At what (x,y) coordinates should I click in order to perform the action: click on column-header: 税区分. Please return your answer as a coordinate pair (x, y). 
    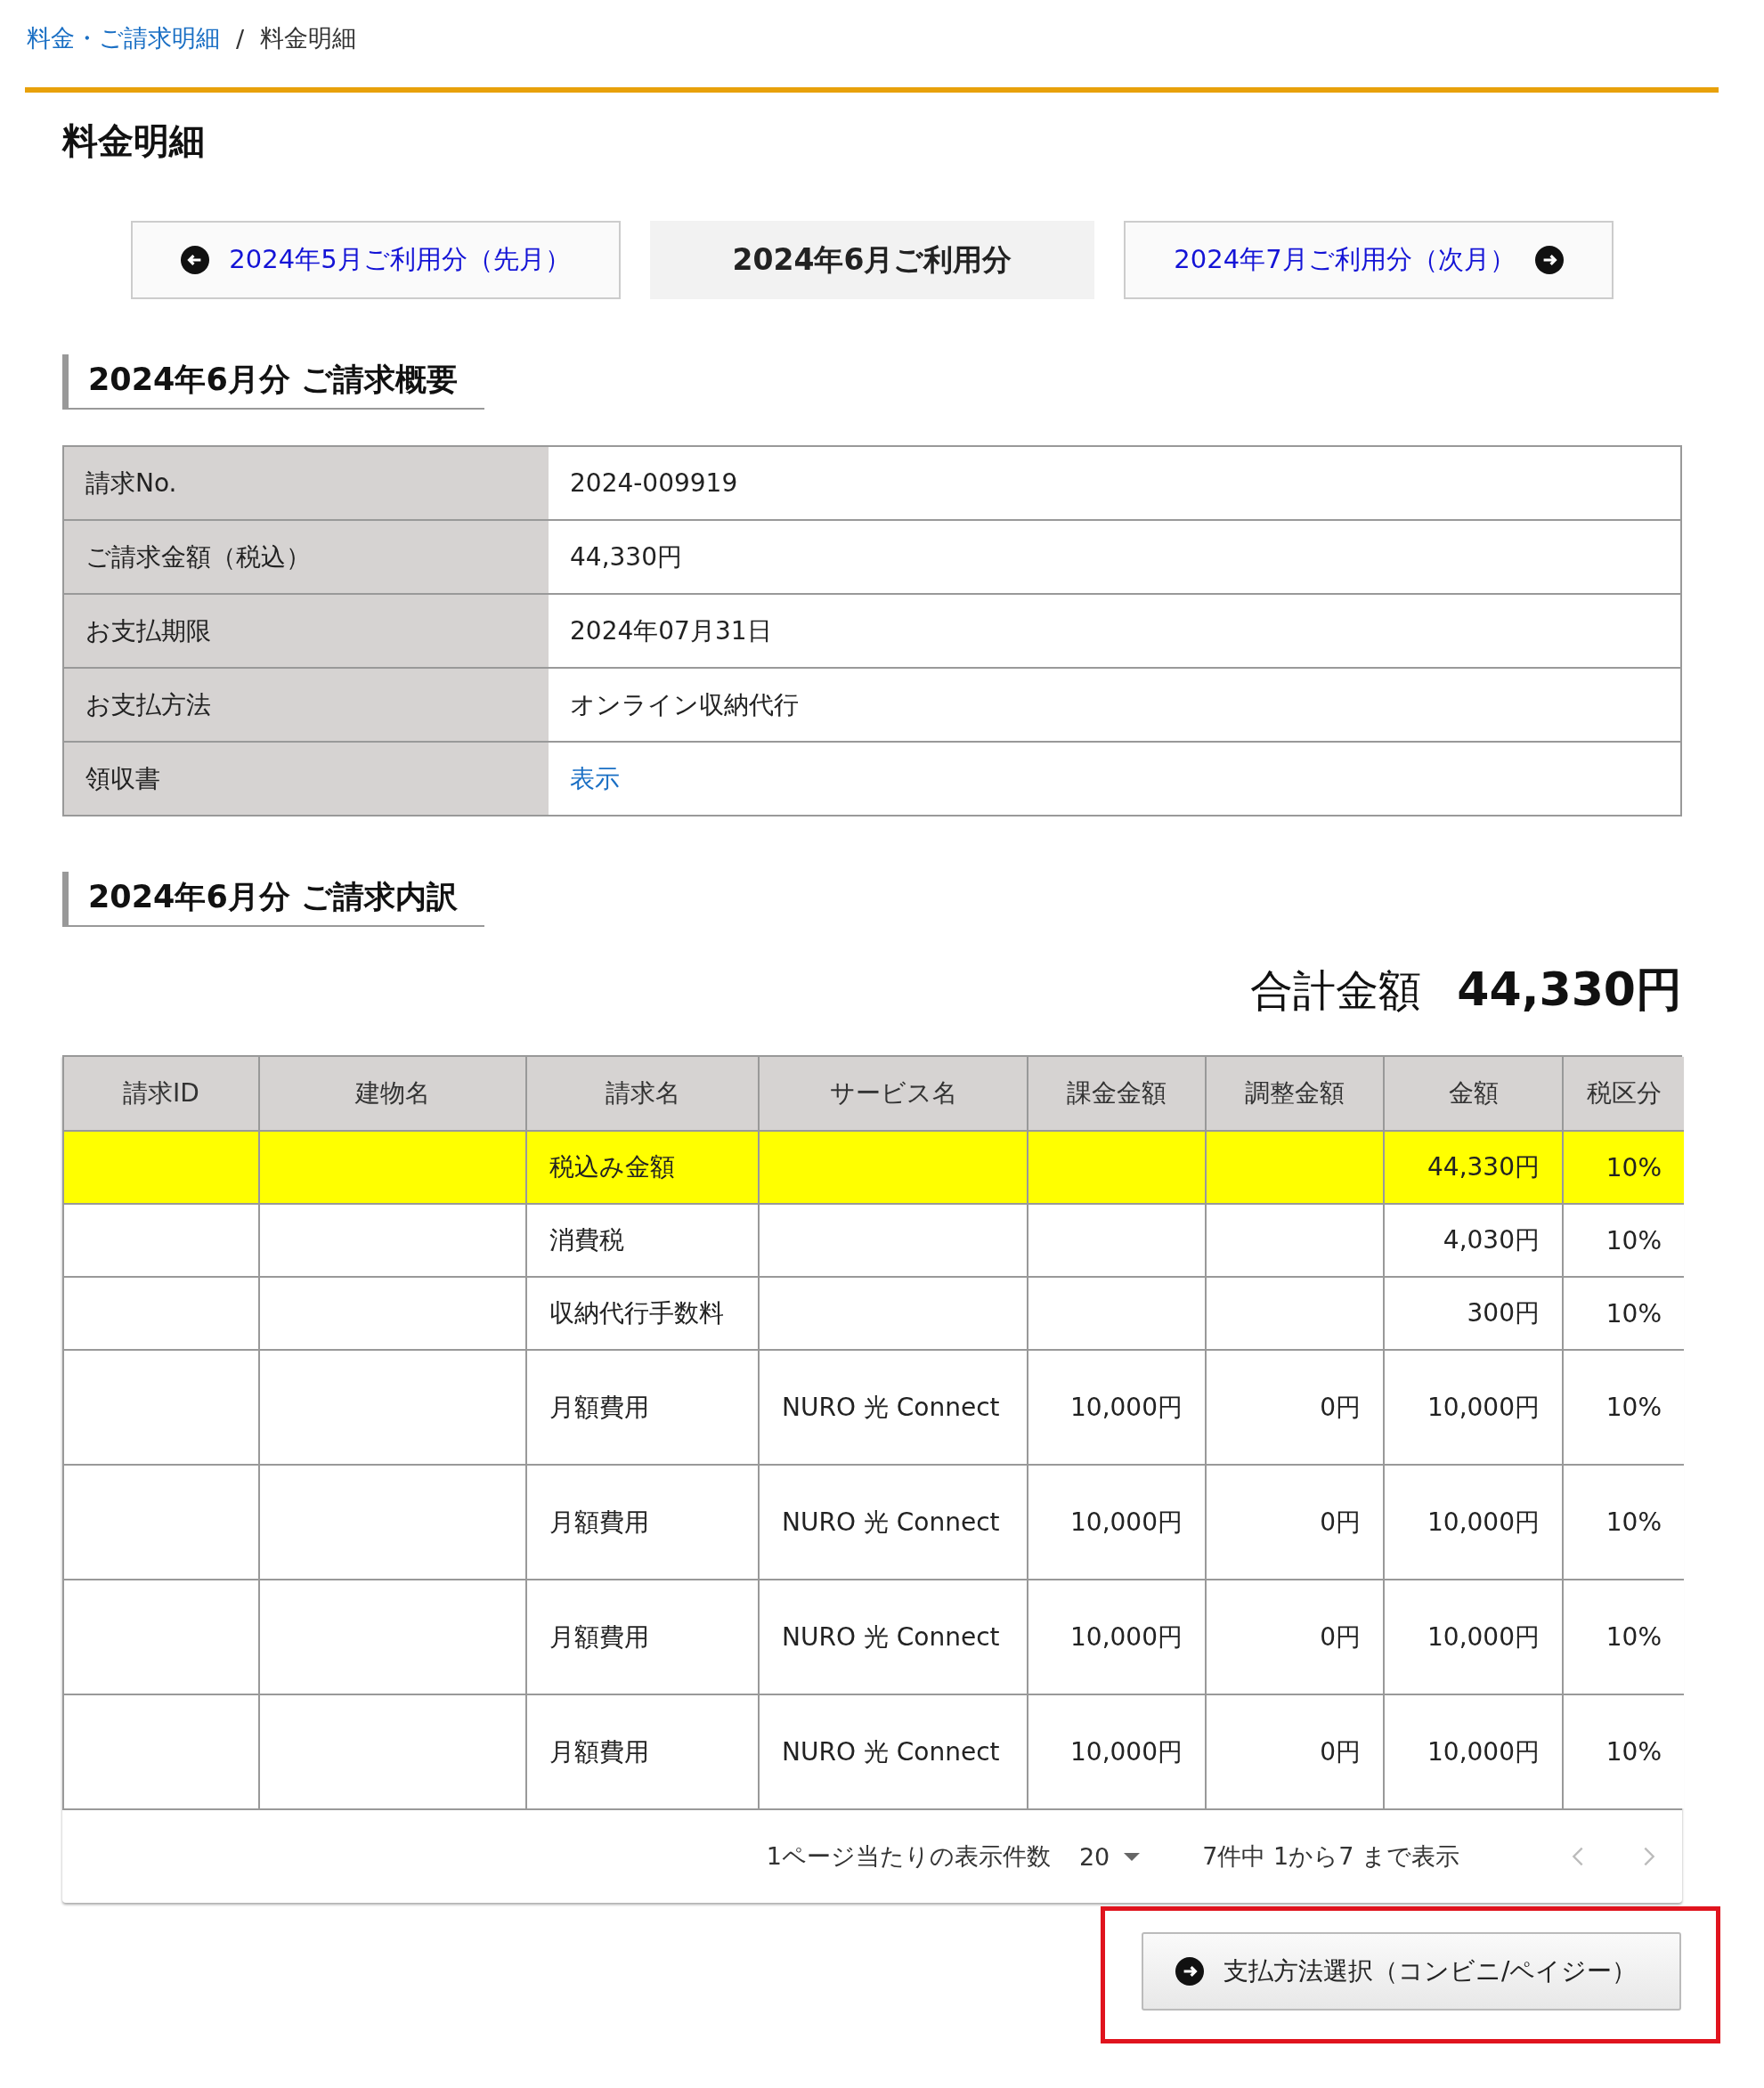
    Looking at the image, I should click on (1624, 1094).